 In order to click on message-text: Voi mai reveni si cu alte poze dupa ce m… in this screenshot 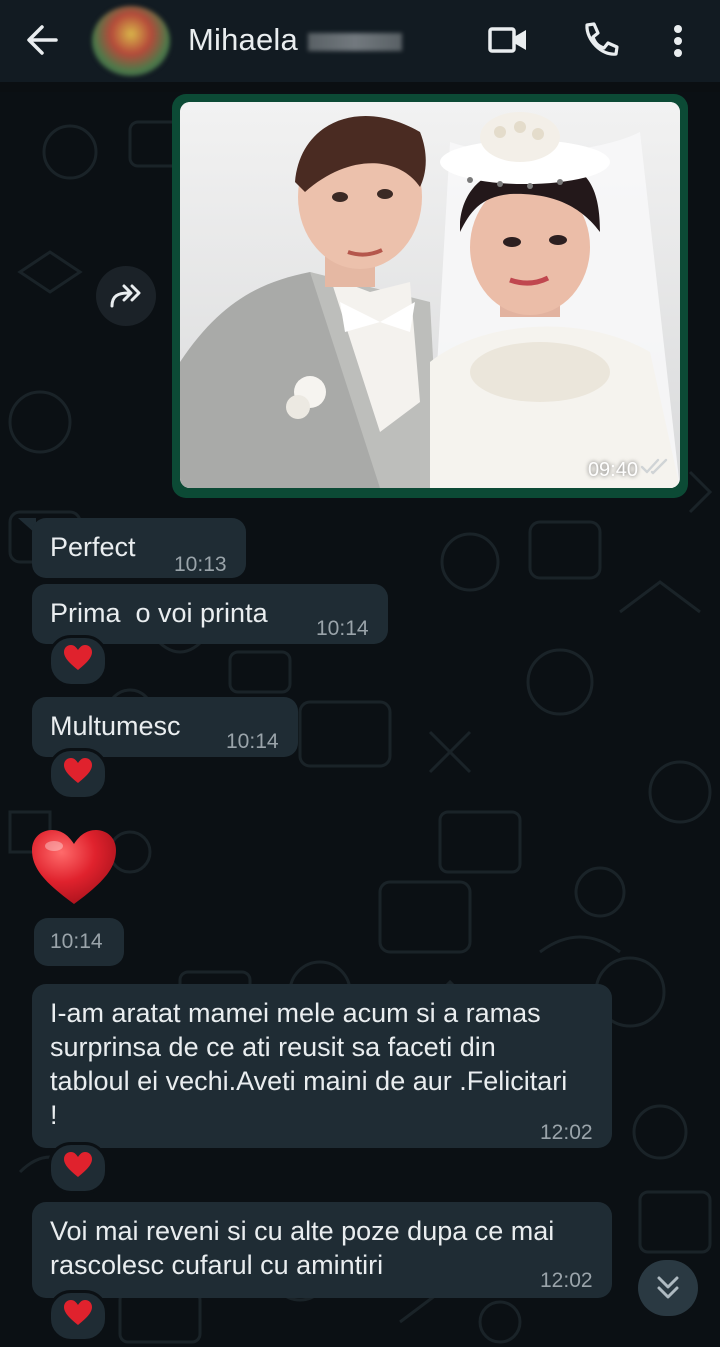, I will do `click(302, 1248)`.